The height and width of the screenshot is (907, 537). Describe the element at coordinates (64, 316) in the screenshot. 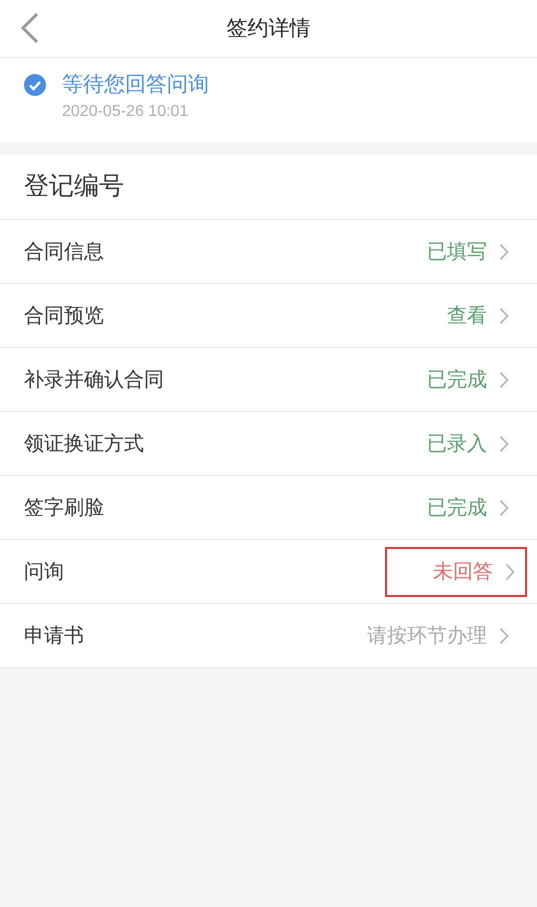

I see `row-label: 合同预览` at that location.